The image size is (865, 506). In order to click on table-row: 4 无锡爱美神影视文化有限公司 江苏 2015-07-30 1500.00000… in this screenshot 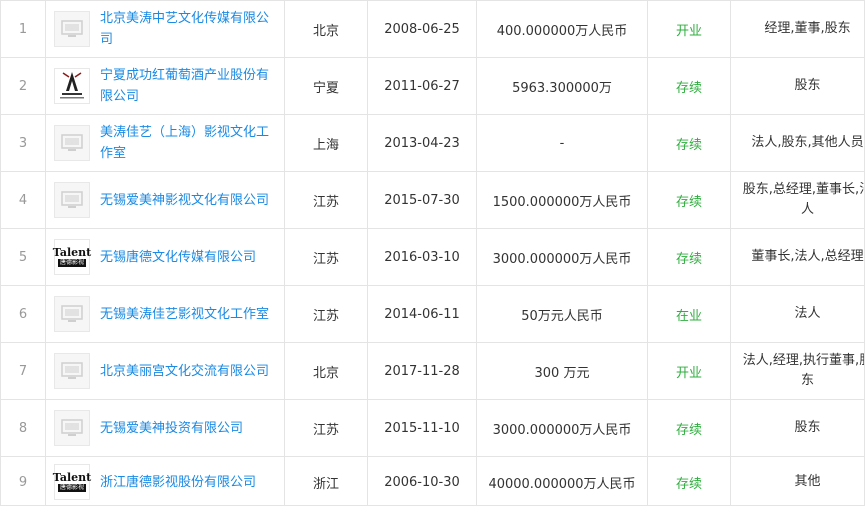, I will do `click(432, 200)`.